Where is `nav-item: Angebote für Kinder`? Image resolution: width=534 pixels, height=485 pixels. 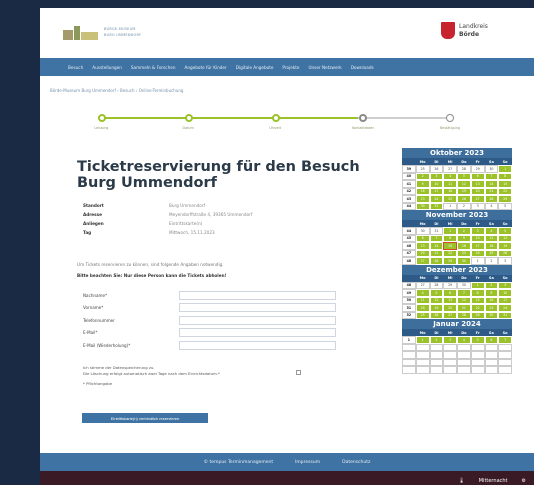 nav-item: Angebote für Kinder is located at coordinates (206, 67).